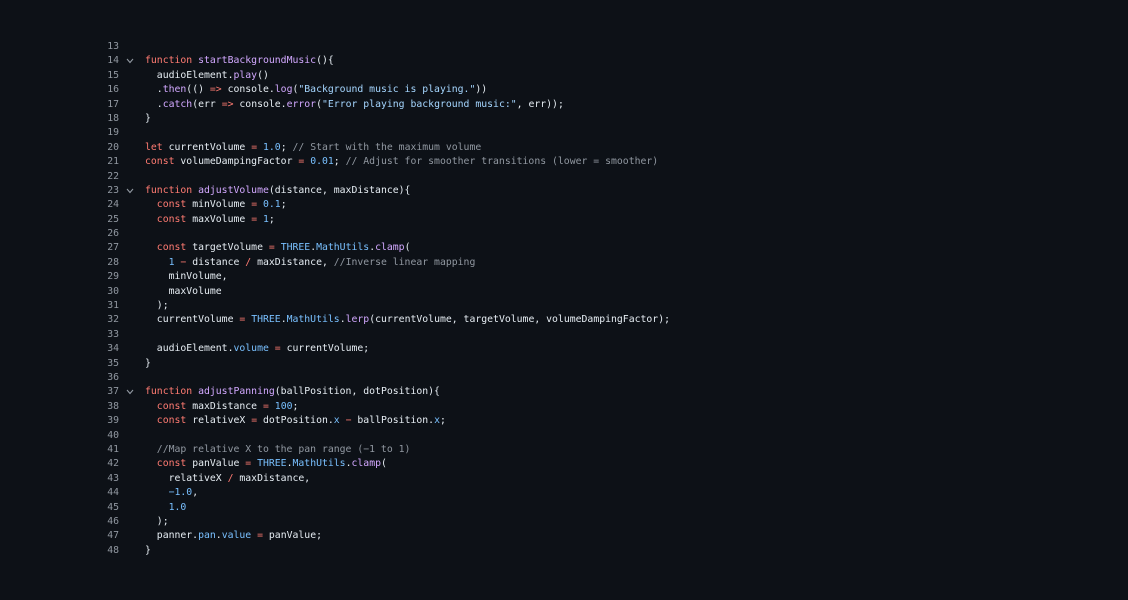 The height and width of the screenshot is (600, 1128). What do you see at coordinates (236, 162) in the screenshot?
I see `code-token: volumeDampingFactor` at bounding box center [236, 162].